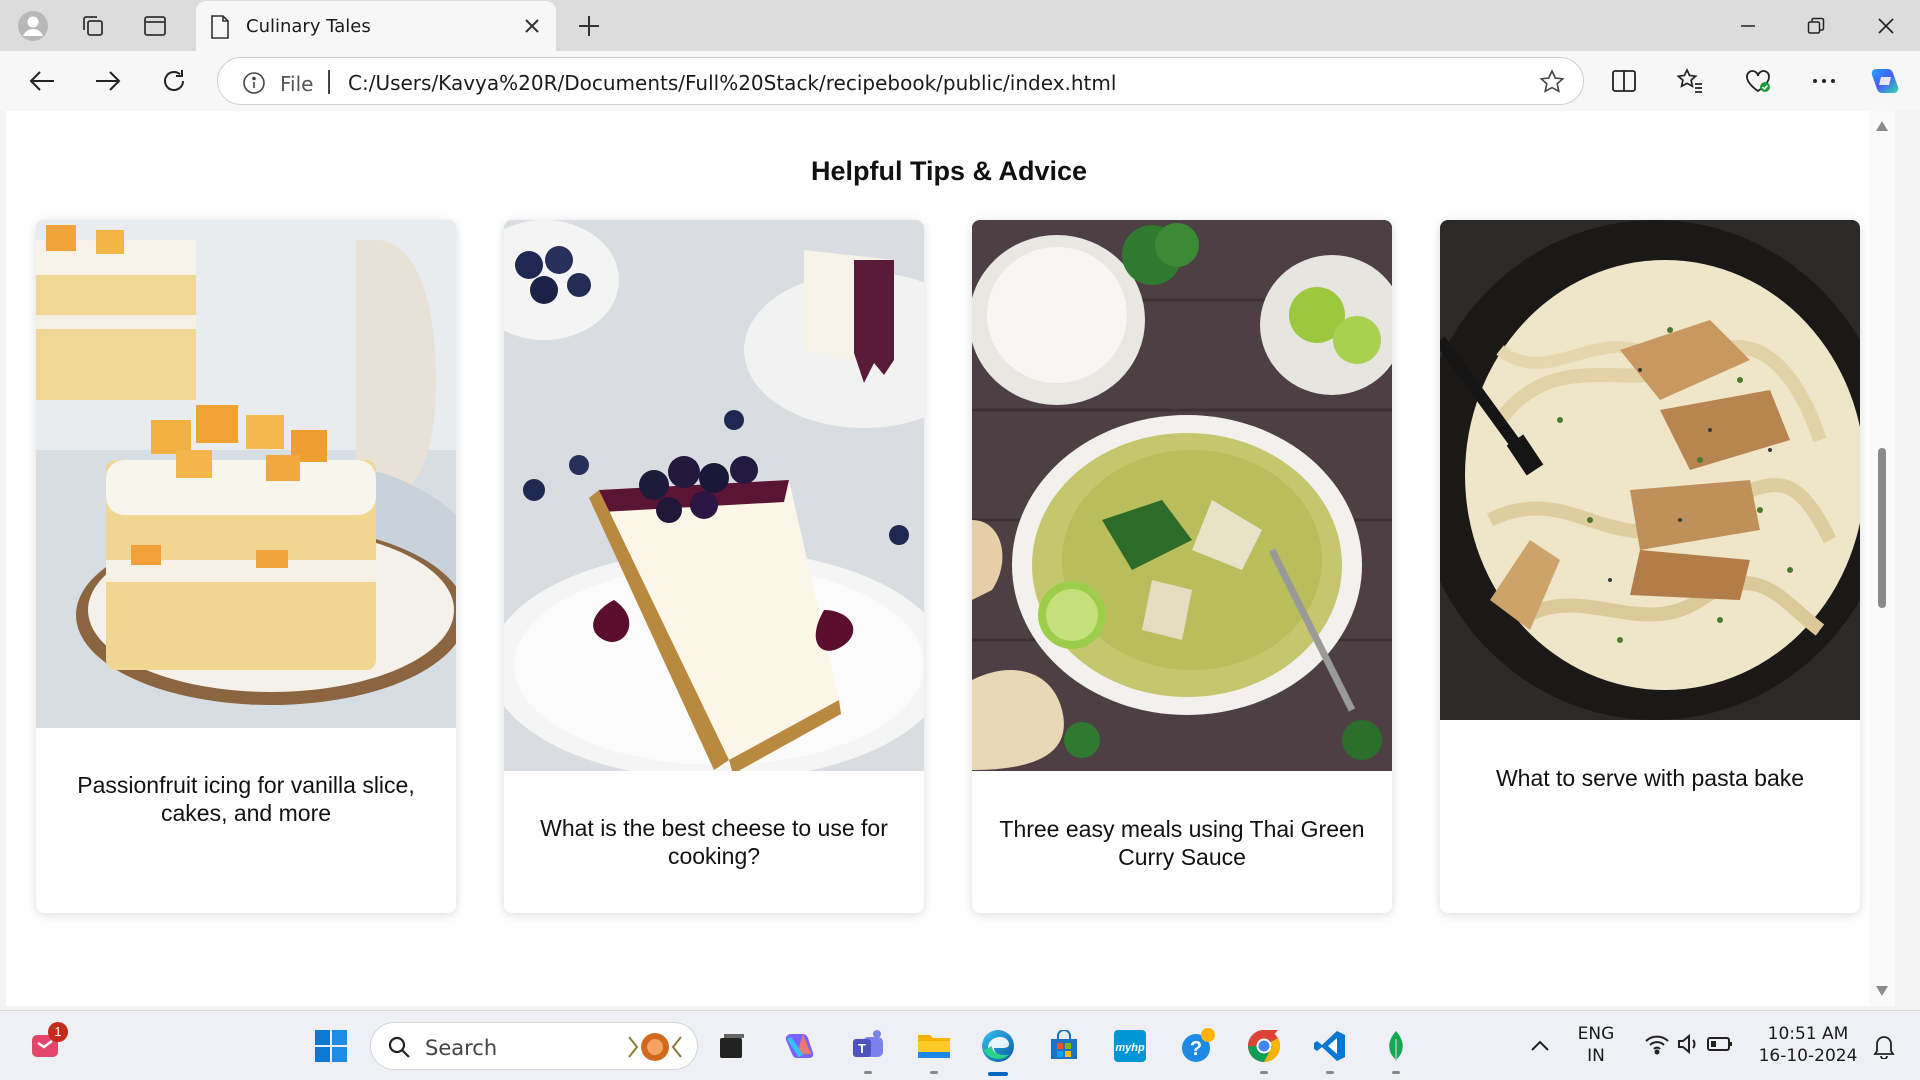  What do you see at coordinates (960, 25) in the screenshot?
I see `tab-strip: Culinary Tales` at bounding box center [960, 25].